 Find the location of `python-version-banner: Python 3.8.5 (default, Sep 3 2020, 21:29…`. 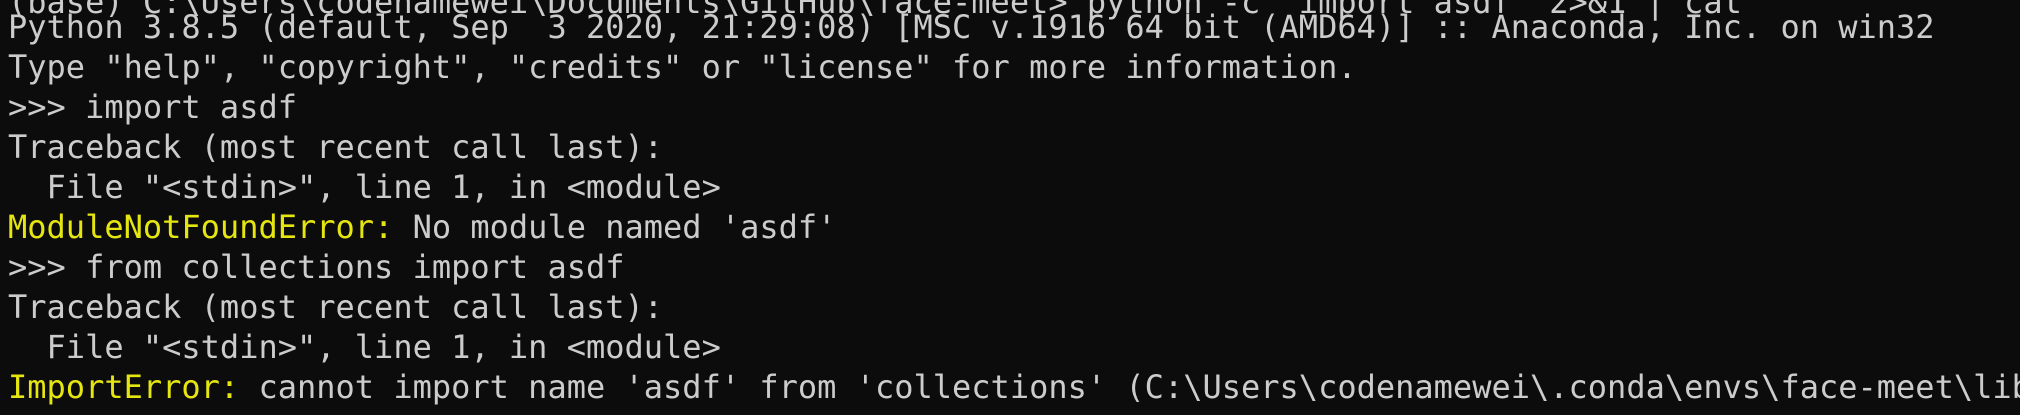

python-version-banner: Python 3.8.5 (default, Sep 3 2020, 21:29… is located at coordinates (971, 27).